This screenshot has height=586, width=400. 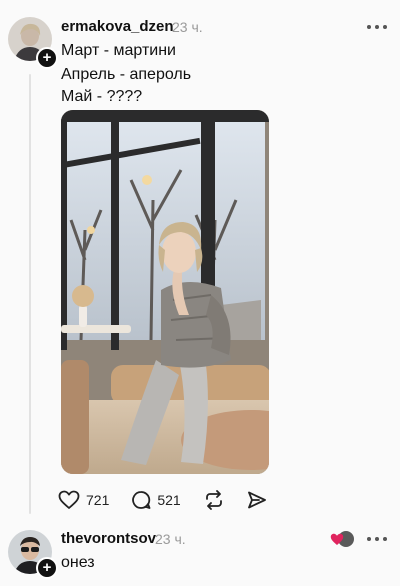 I want to click on reply-follow-plus-icon: +, so click(x=47, y=568).